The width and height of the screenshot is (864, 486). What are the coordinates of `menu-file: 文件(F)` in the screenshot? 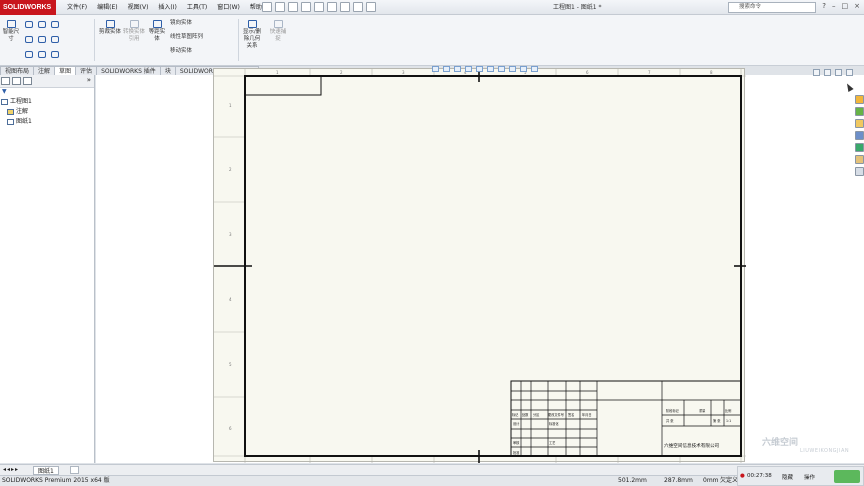 It's located at (77, 7).